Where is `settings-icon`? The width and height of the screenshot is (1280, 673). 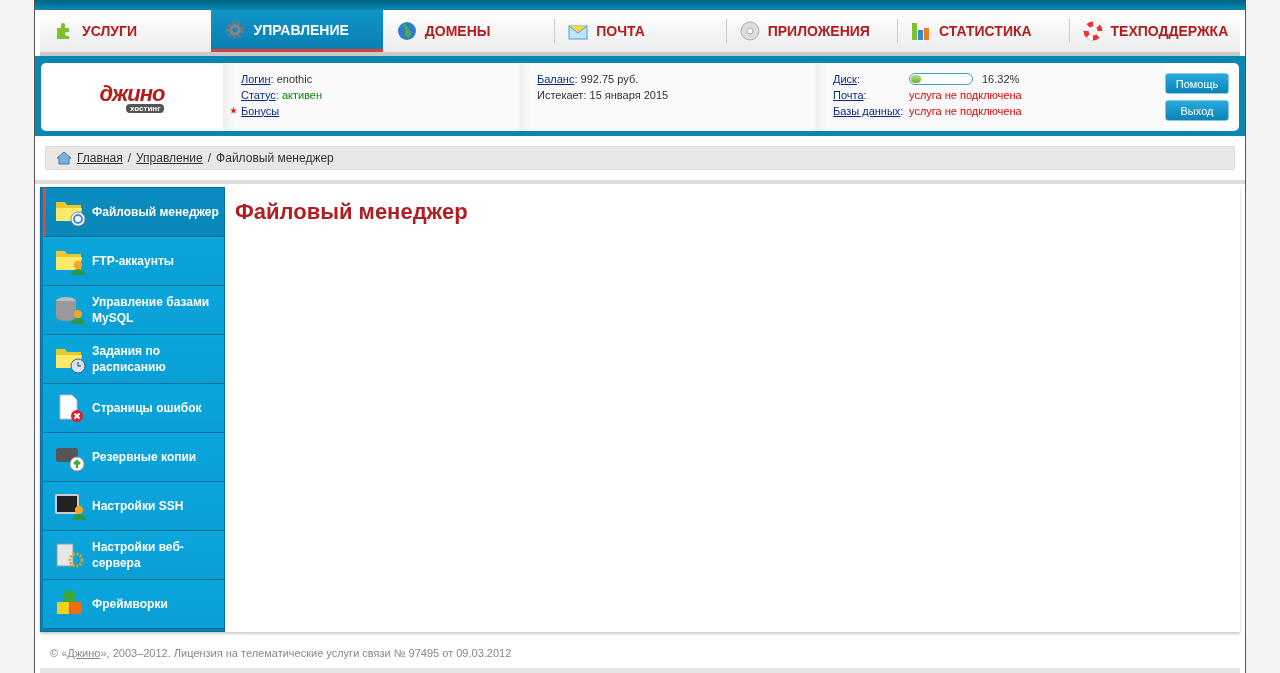
settings-icon is located at coordinates (235, 29).